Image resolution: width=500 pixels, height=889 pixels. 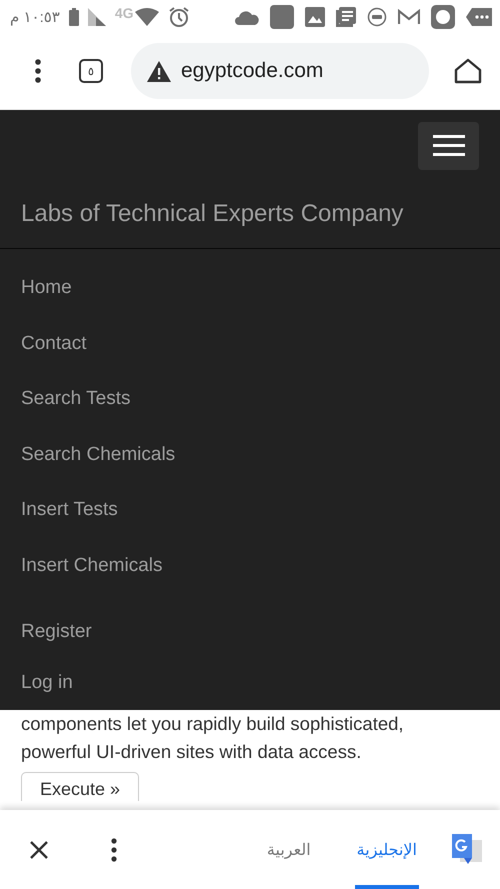 What do you see at coordinates (250, 565) in the screenshot?
I see `nav-link: Insert Chemicals` at bounding box center [250, 565].